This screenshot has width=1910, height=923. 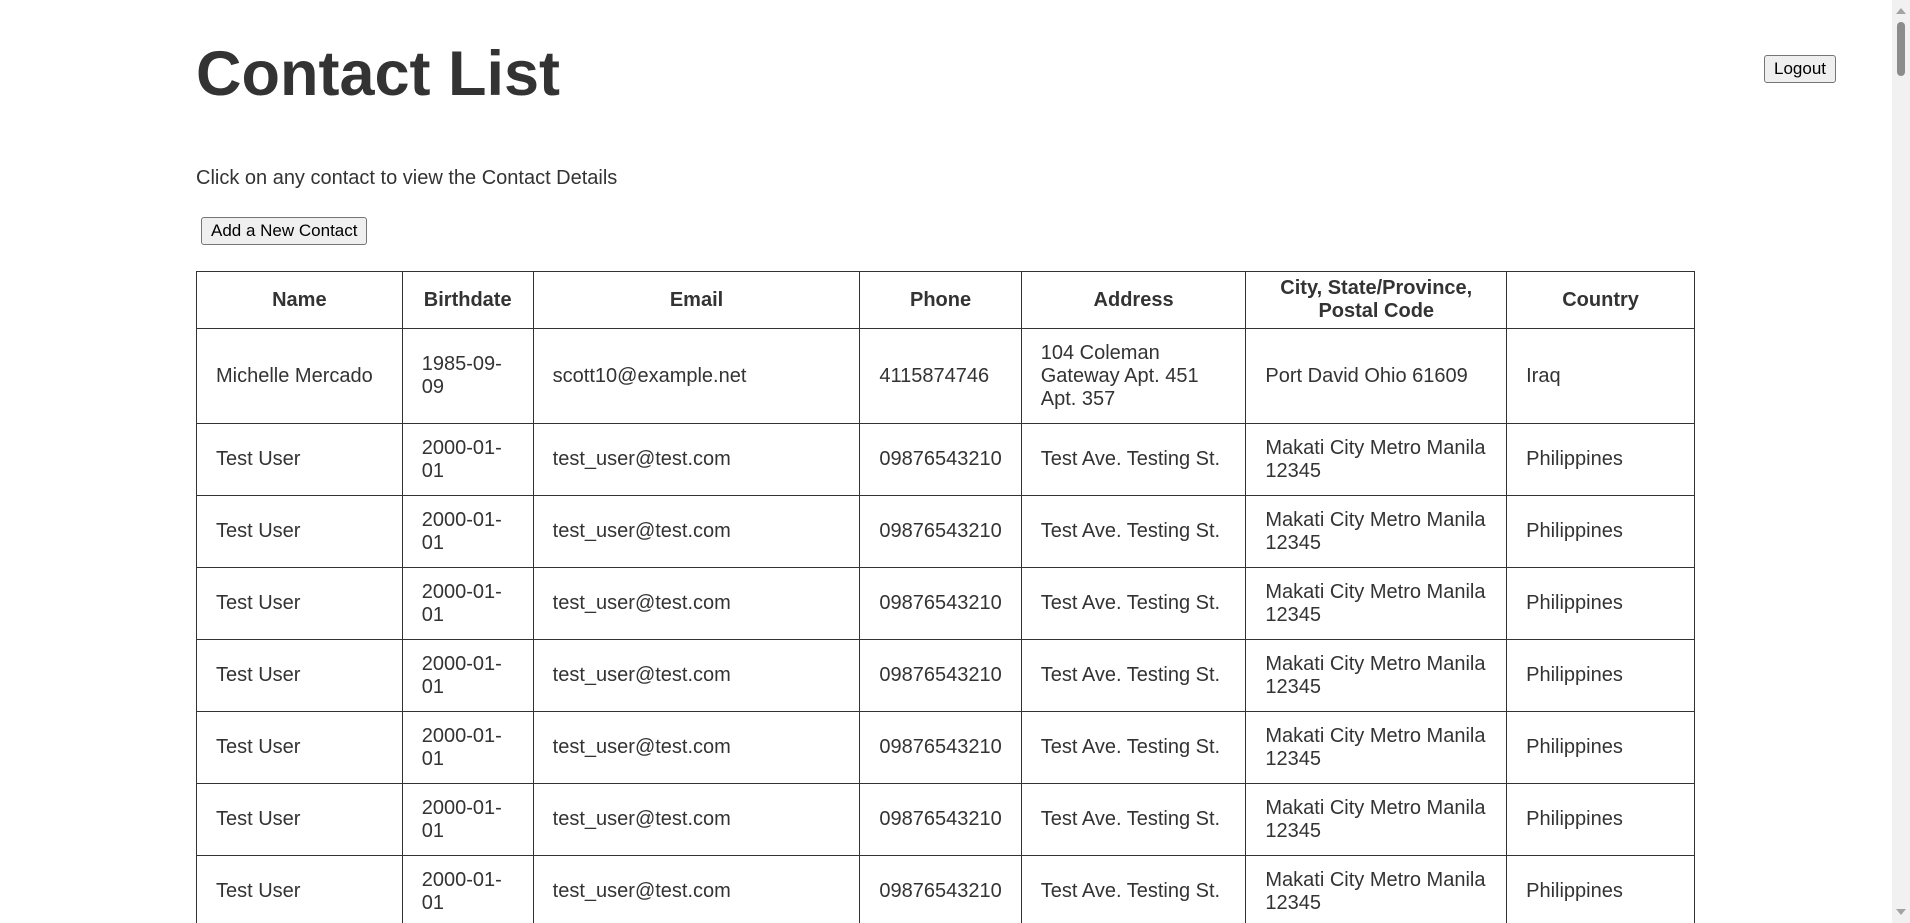 What do you see at coordinates (284, 231) in the screenshot?
I see `add-contact-button: Add a New Contact` at bounding box center [284, 231].